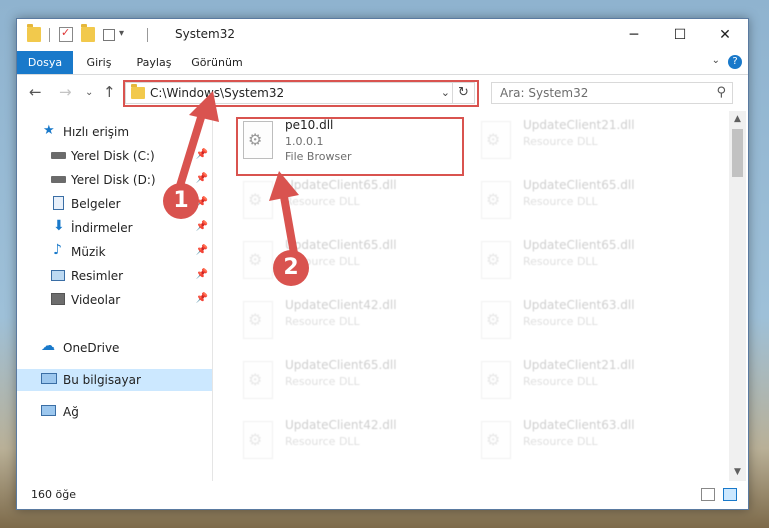  Describe the element at coordinates (114, 380) in the screenshot. I see `sidebar-item-this-pc: Bu bilgisayar` at that location.